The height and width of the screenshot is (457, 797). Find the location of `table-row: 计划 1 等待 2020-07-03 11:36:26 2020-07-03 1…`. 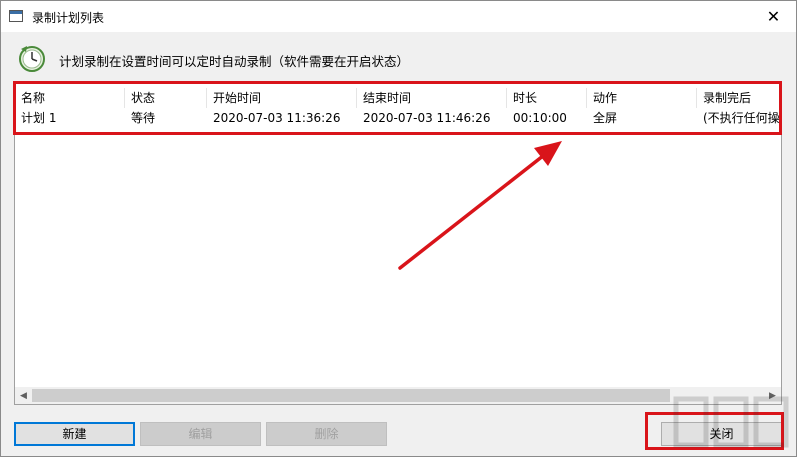

table-row: 计划 1 等待 2020-07-03 11:36:26 2020-07-03 1… is located at coordinates (398, 118).